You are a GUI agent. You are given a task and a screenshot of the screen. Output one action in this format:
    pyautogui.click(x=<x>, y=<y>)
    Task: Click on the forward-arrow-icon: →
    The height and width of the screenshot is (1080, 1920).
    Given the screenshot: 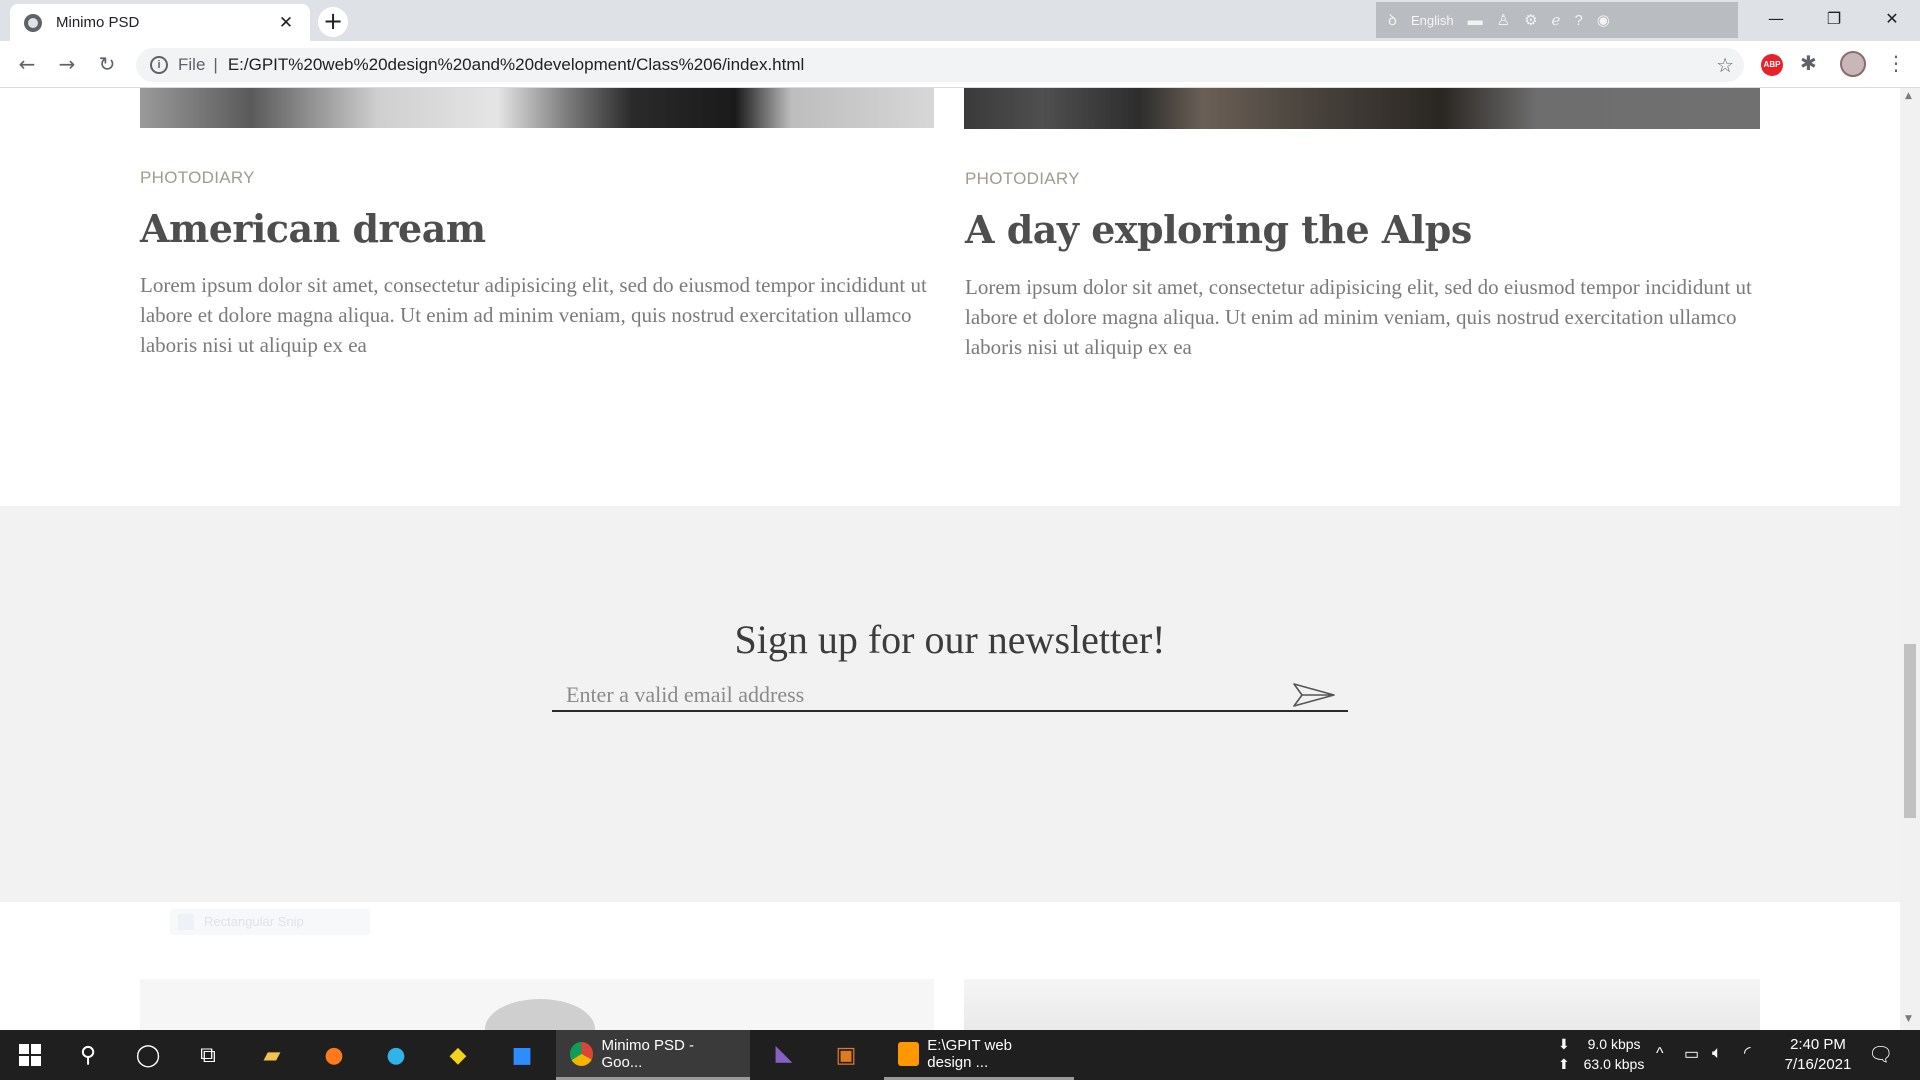 What is the action you would take?
    pyautogui.click(x=67, y=64)
    